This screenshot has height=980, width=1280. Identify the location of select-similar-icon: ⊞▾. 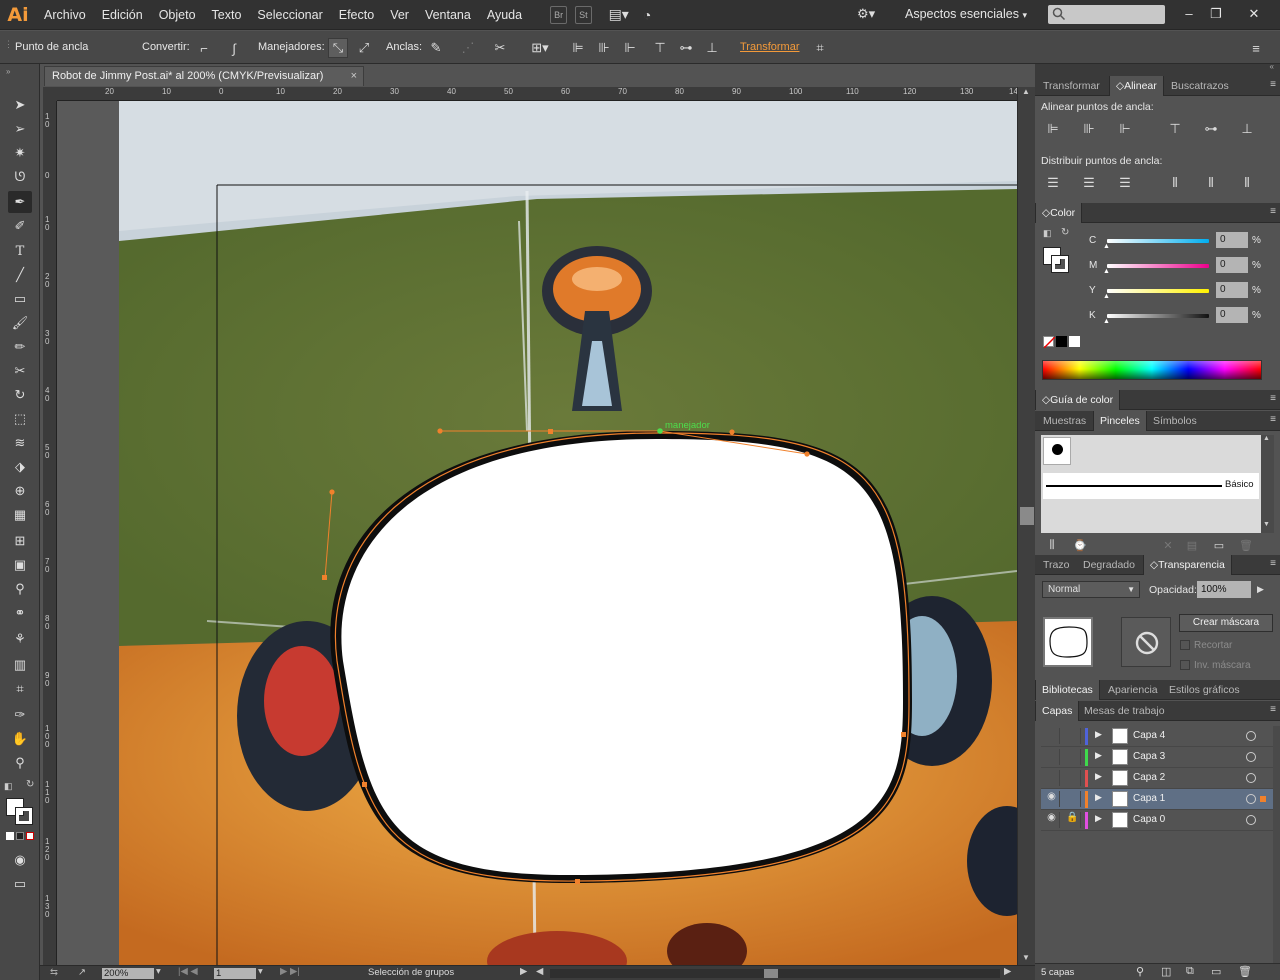
(540, 48).